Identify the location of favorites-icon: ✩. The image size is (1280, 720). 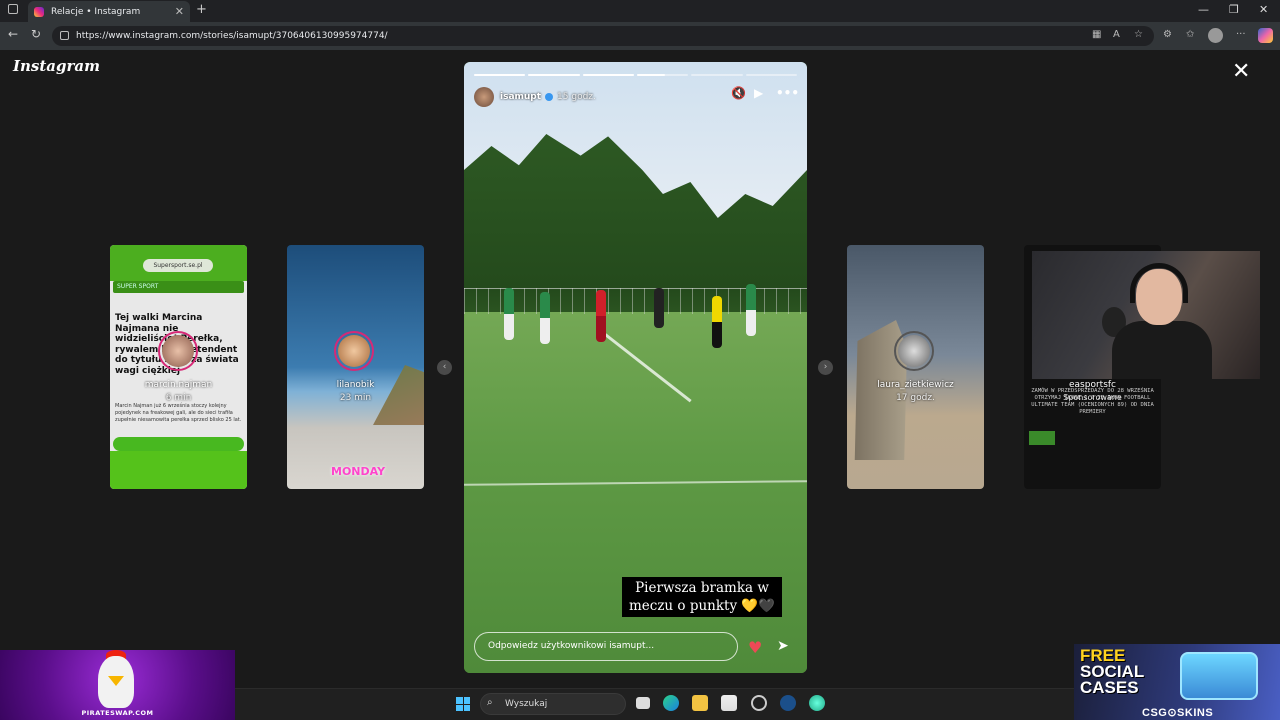
(1190, 34).